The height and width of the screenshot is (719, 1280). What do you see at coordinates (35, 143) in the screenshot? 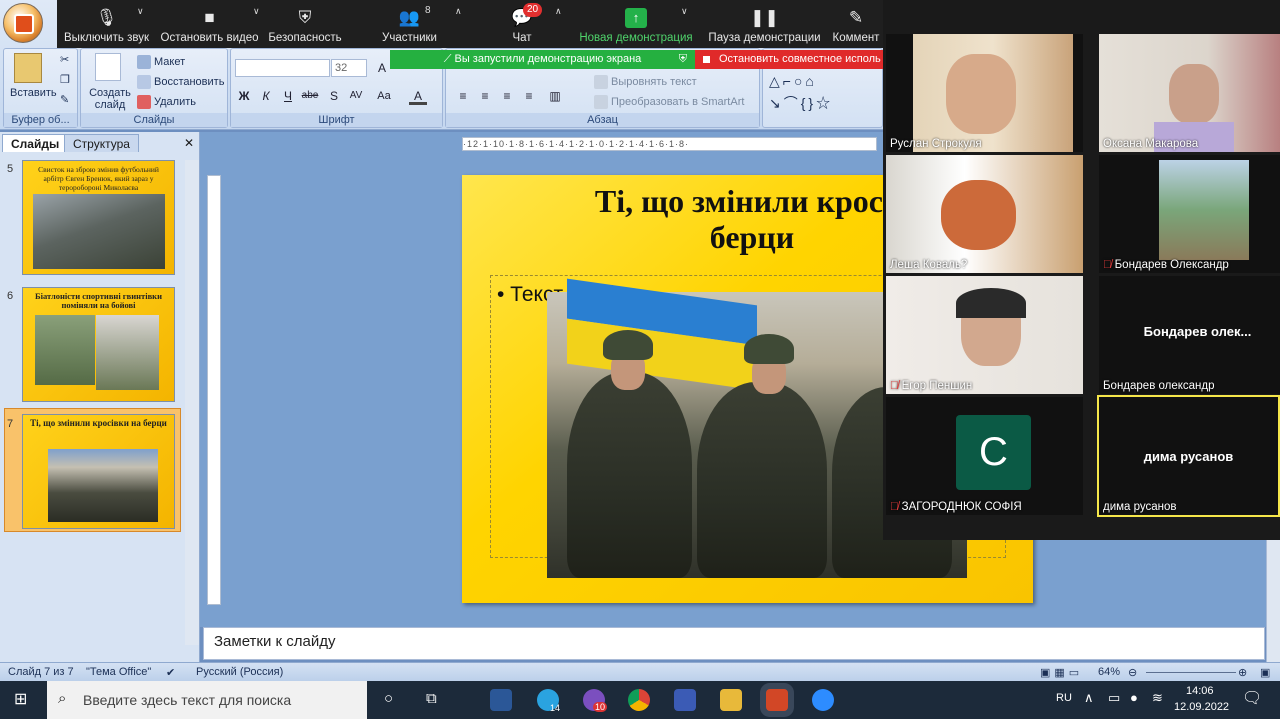
I see `tab-slides: Слайды` at bounding box center [35, 143].